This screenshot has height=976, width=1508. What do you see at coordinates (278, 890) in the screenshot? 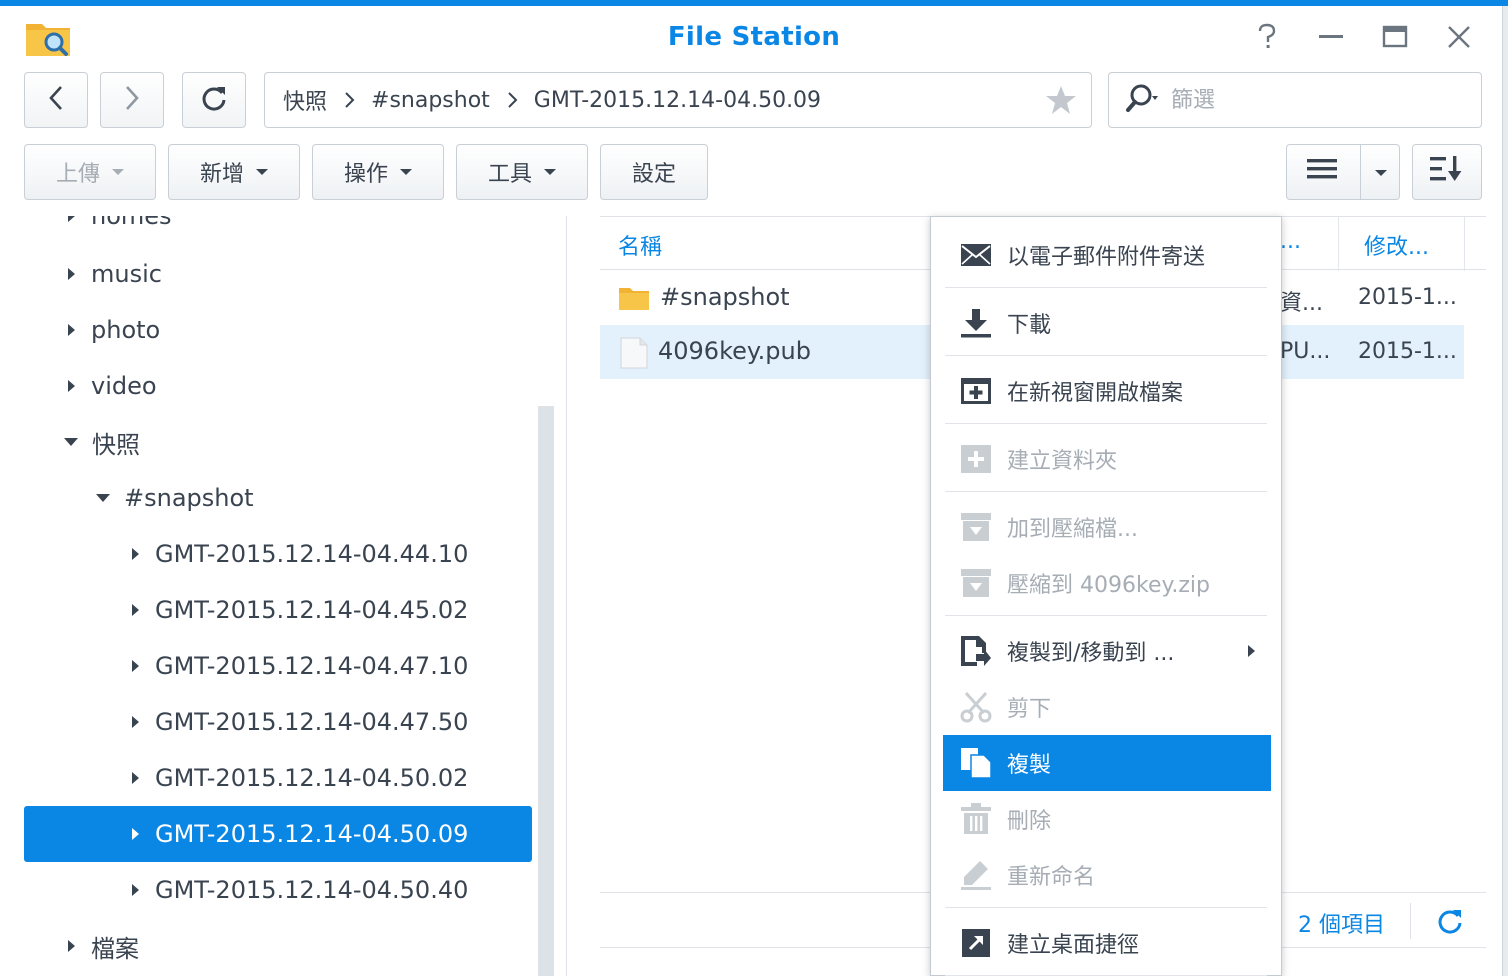
I see `tree-item-snapshot-version: GMT-2015.12.14-04.50.40` at bounding box center [278, 890].